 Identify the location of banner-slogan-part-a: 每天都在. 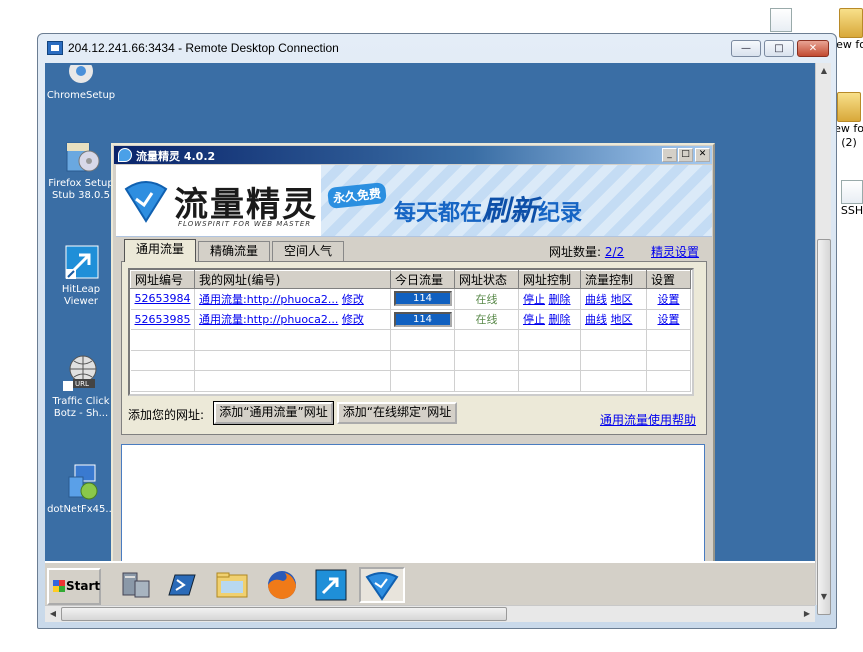
(438, 213).